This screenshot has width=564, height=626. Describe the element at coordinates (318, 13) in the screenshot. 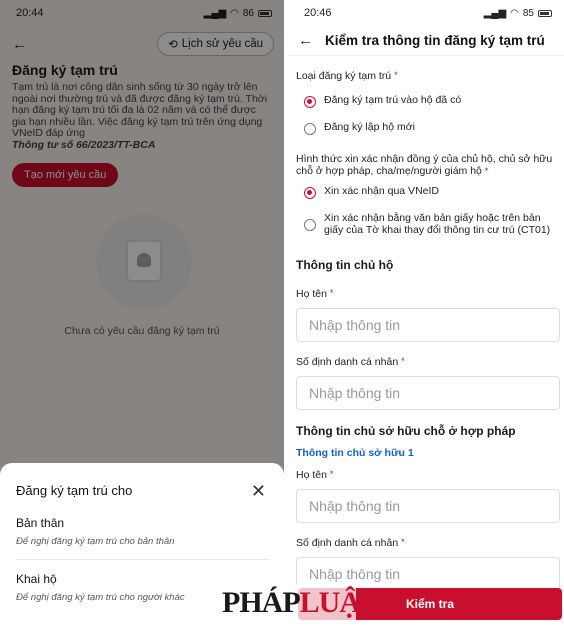

I see `status-time: 20:46` at that location.